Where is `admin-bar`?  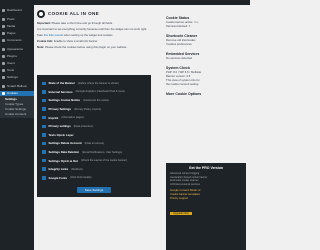
admin-bar is located at coordinates (125, 2).